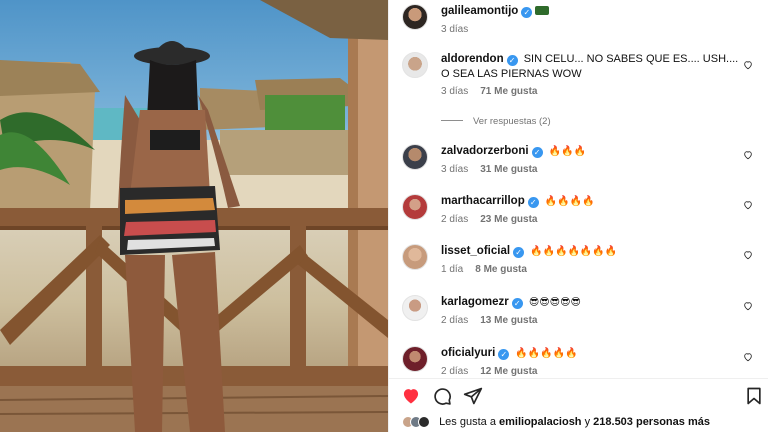 Image resolution: width=768 pixels, height=432 pixels. What do you see at coordinates (479, 11) in the screenshot?
I see `post-author-username: galileamontijo` at bounding box center [479, 11].